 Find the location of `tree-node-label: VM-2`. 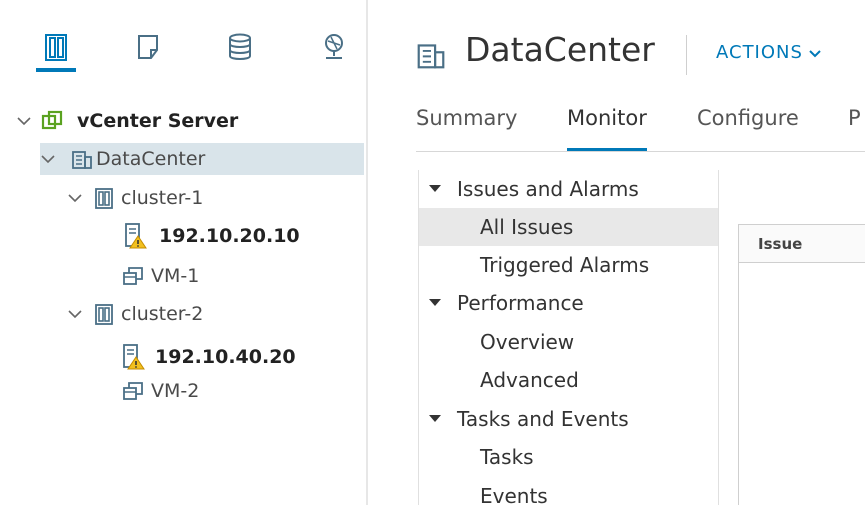

tree-node-label: VM-2 is located at coordinates (175, 391).